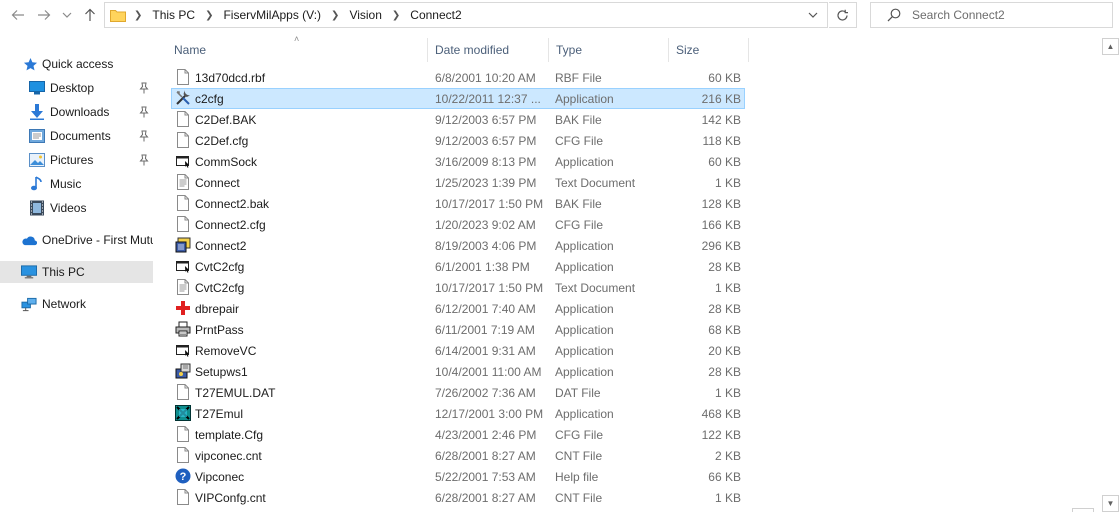 Image resolution: width=1119 pixels, height=512 pixels. I want to click on file-row: CvtC2cfg 6/1/2001 1:38 PM Application 28 KB, so click(458, 266).